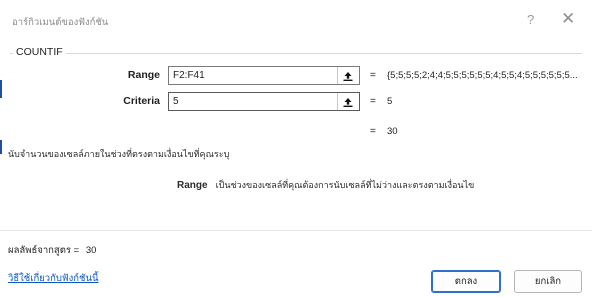  What do you see at coordinates (264, 101) in the screenshot?
I see `criteria-input: 5` at bounding box center [264, 101].